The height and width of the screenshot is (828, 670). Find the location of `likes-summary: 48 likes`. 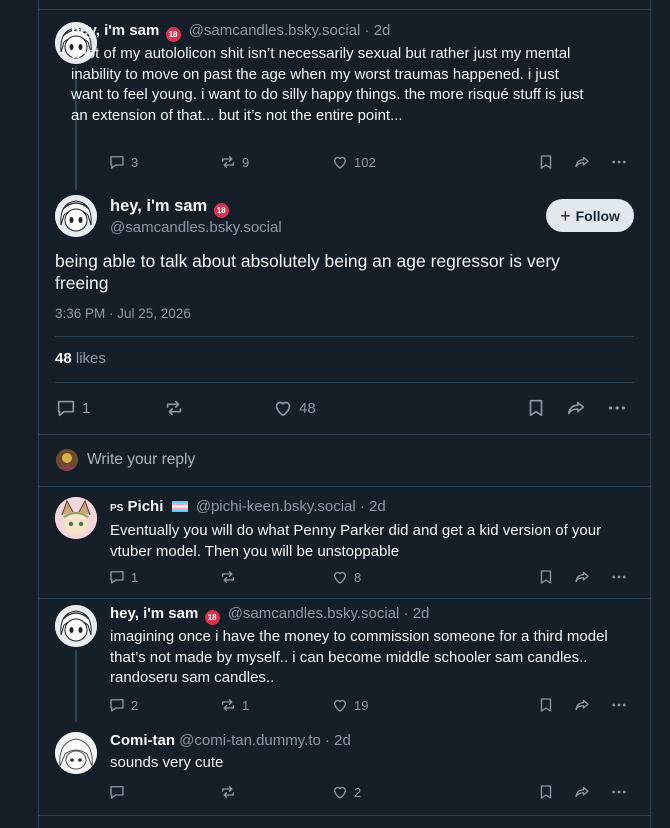

likes-summary: 48 likes is located at coordinates (80, 358).